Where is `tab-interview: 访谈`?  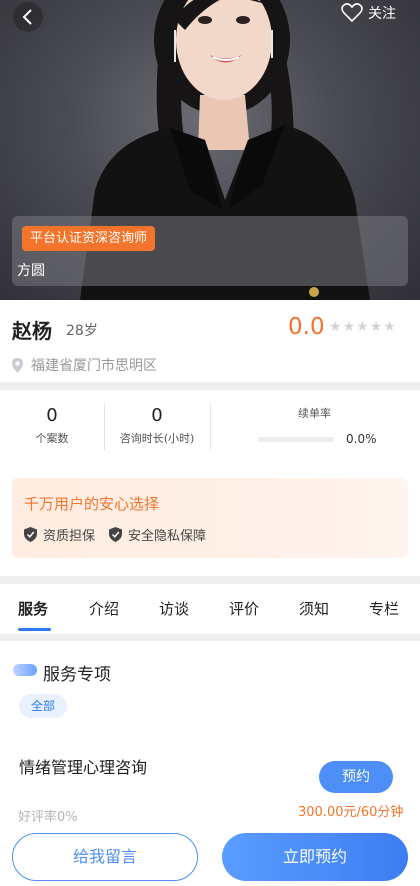 tab-interview: 访谈 is located at coordinates (174, 608).